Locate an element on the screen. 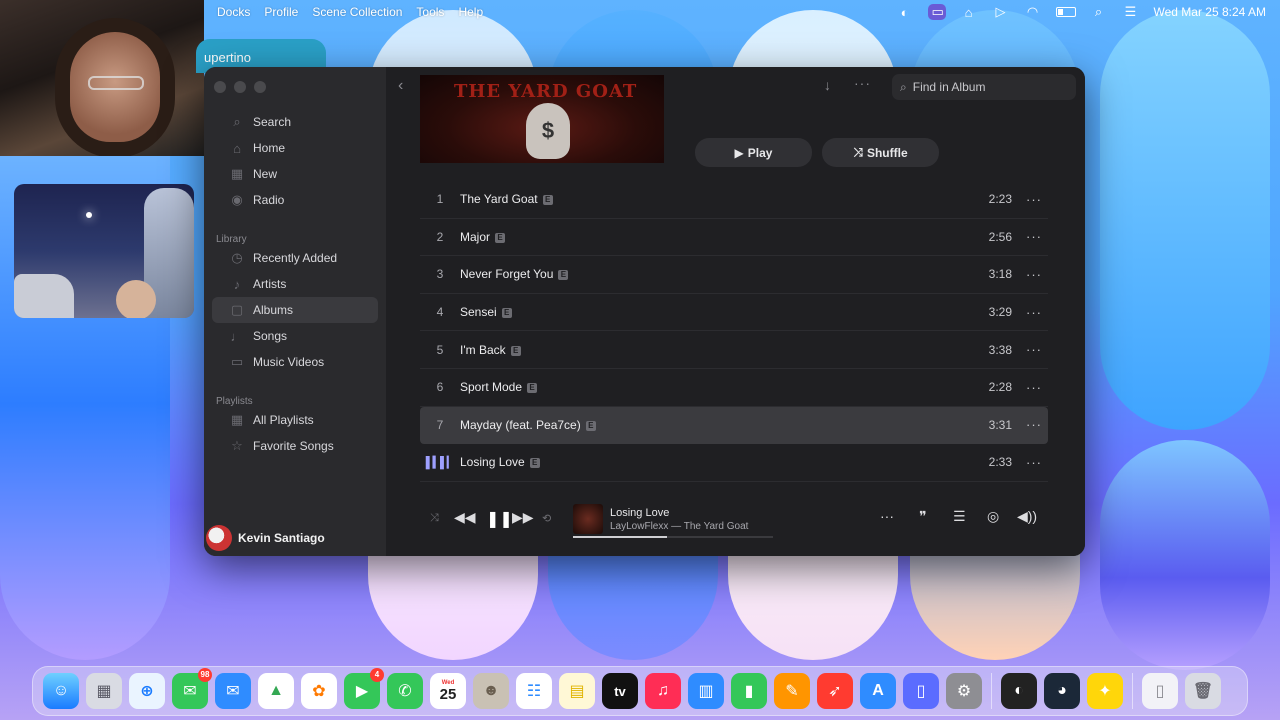 The image size is (1280, 720). search-placeholder: Find in Album is located at coordinates (949, 87).